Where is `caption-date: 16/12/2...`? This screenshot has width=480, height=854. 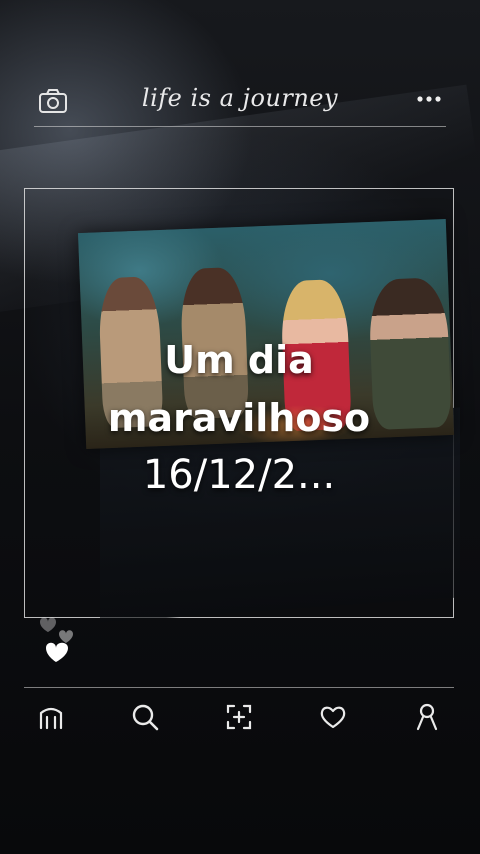 caption-date: 16/12/2... is located at coordinates (239, 475).